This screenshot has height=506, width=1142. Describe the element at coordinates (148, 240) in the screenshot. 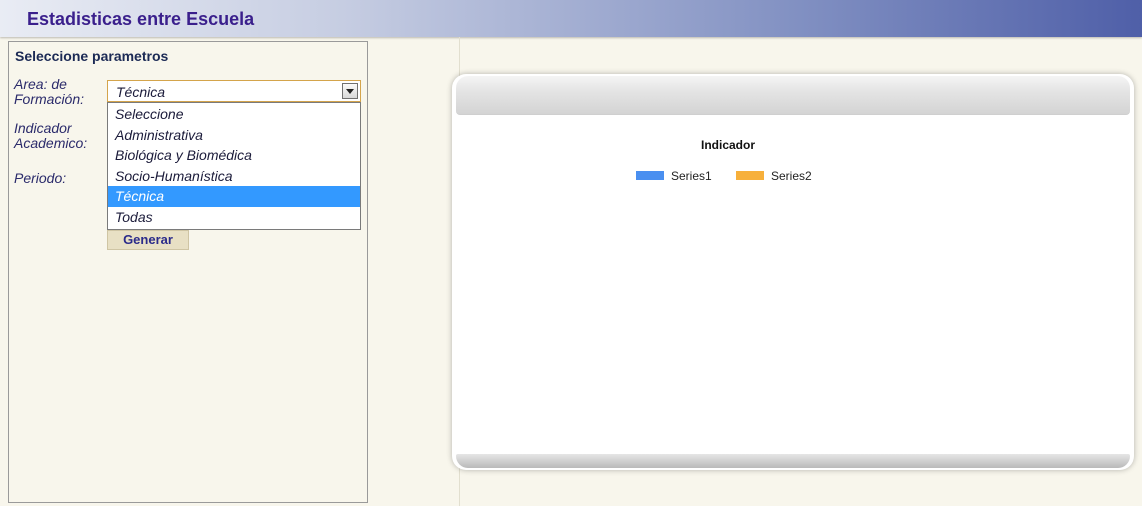

I see `generate-button: Generar` at that location.